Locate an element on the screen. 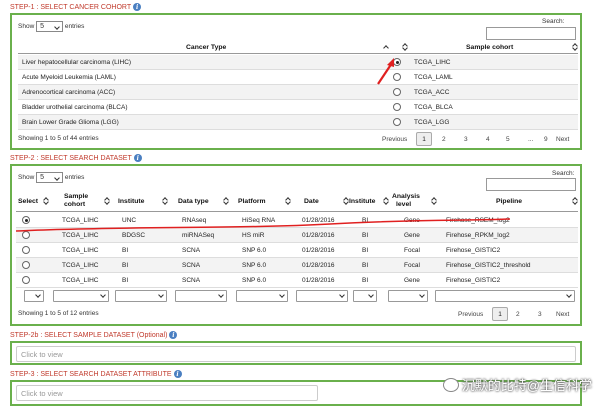  step3-title: STEP-3 : SELECT SEARCH DATASET ATTRIBUTE is located at coordinates (91, 374).